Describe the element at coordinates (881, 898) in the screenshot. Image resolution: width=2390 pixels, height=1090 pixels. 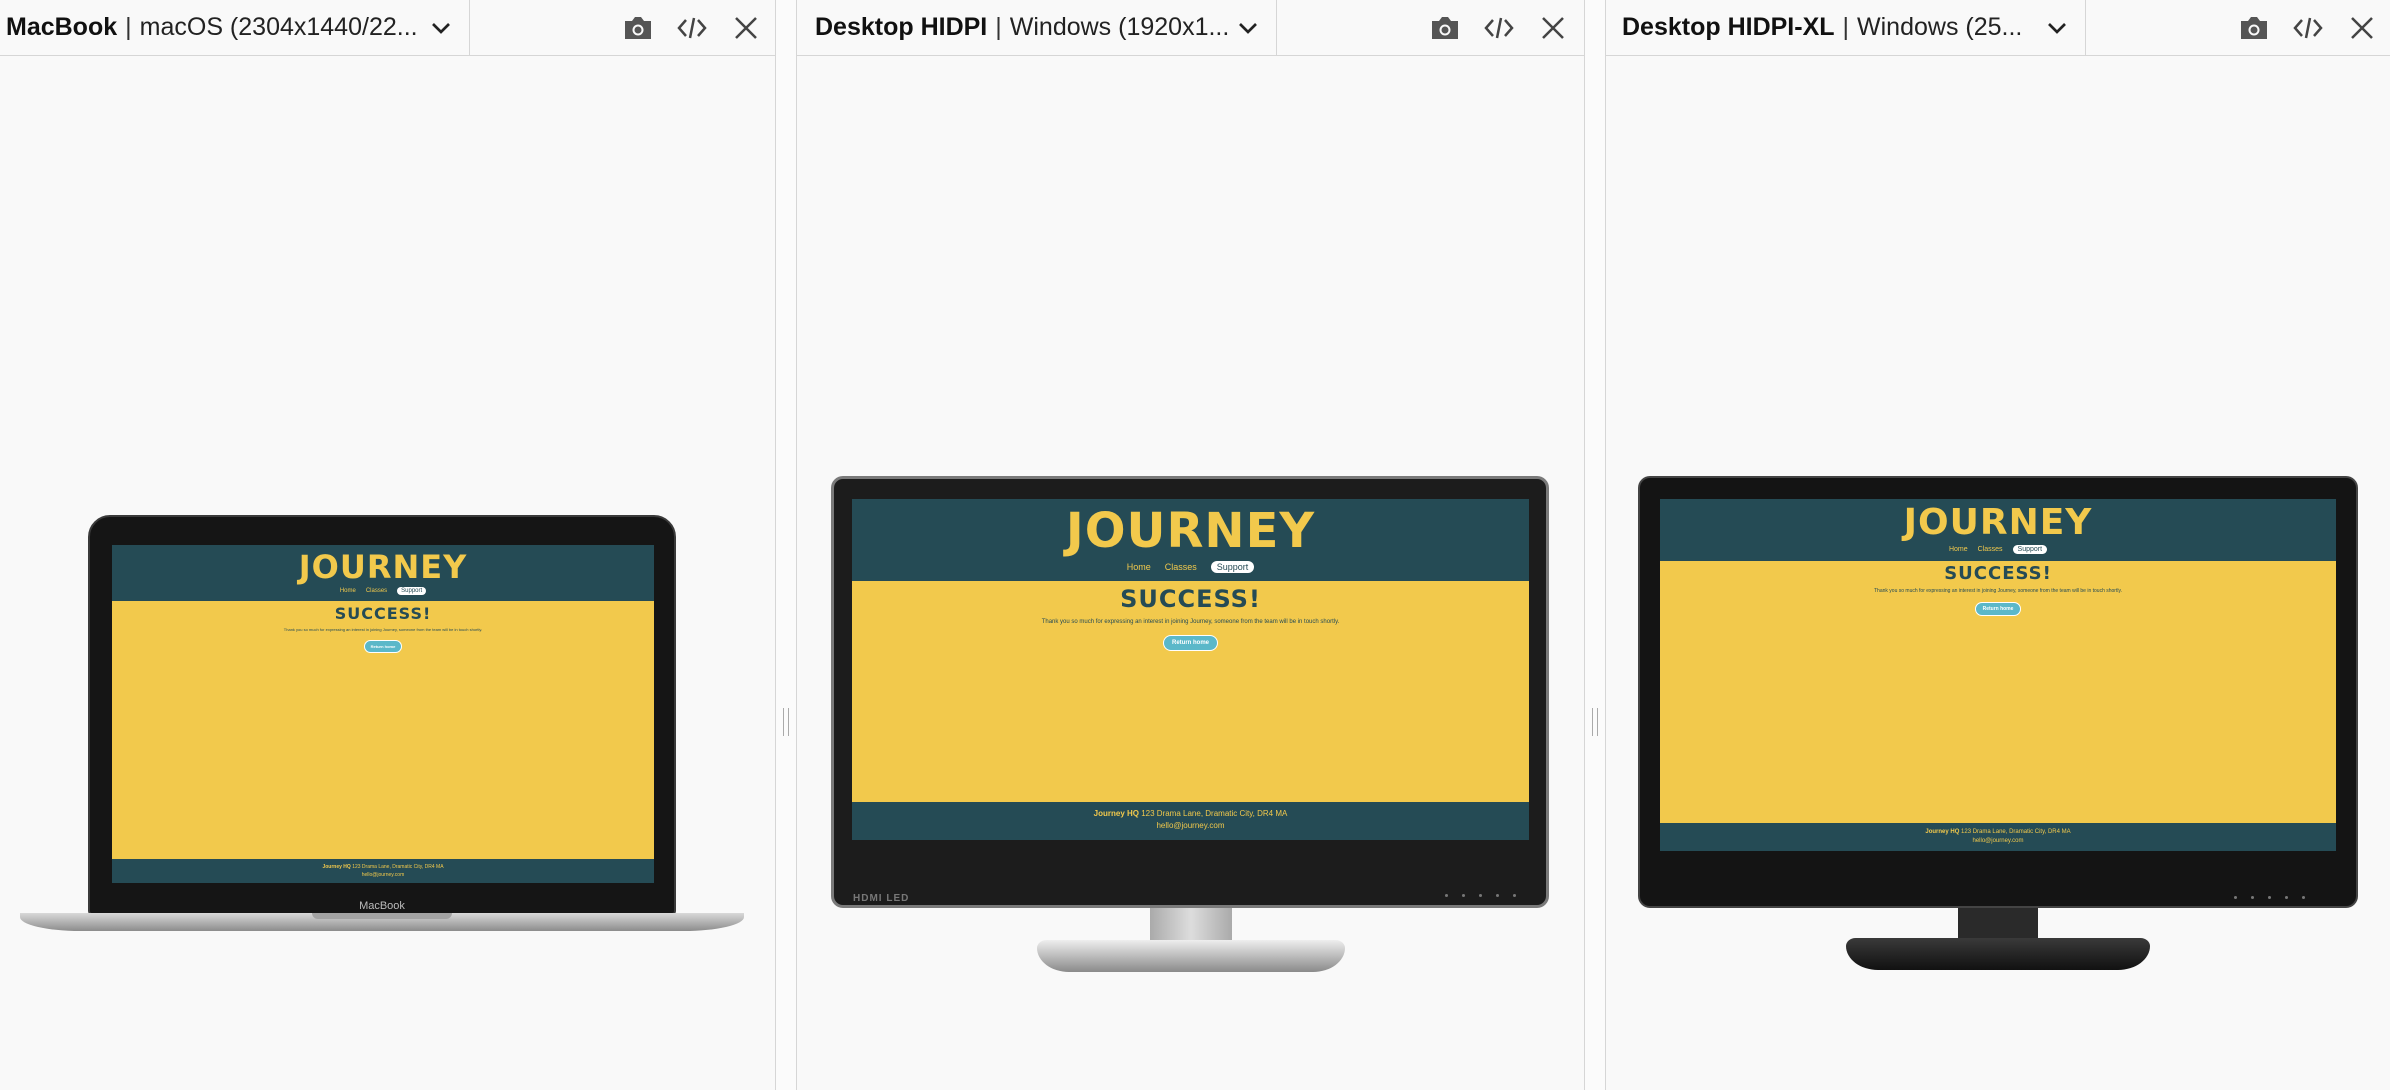
I see `monitor-brand-label: HDMI LED` at that location.